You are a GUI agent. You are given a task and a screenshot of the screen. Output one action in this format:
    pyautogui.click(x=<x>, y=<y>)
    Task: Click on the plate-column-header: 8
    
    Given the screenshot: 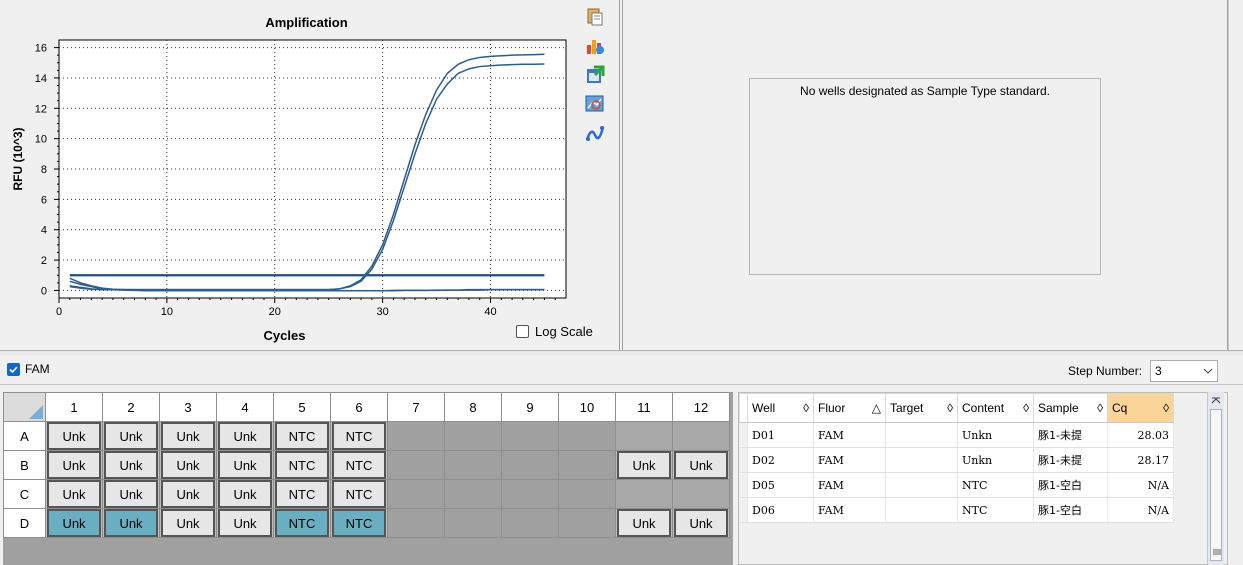 What is the action you would take?
    pyautogui.click(x=473, y=407)
    